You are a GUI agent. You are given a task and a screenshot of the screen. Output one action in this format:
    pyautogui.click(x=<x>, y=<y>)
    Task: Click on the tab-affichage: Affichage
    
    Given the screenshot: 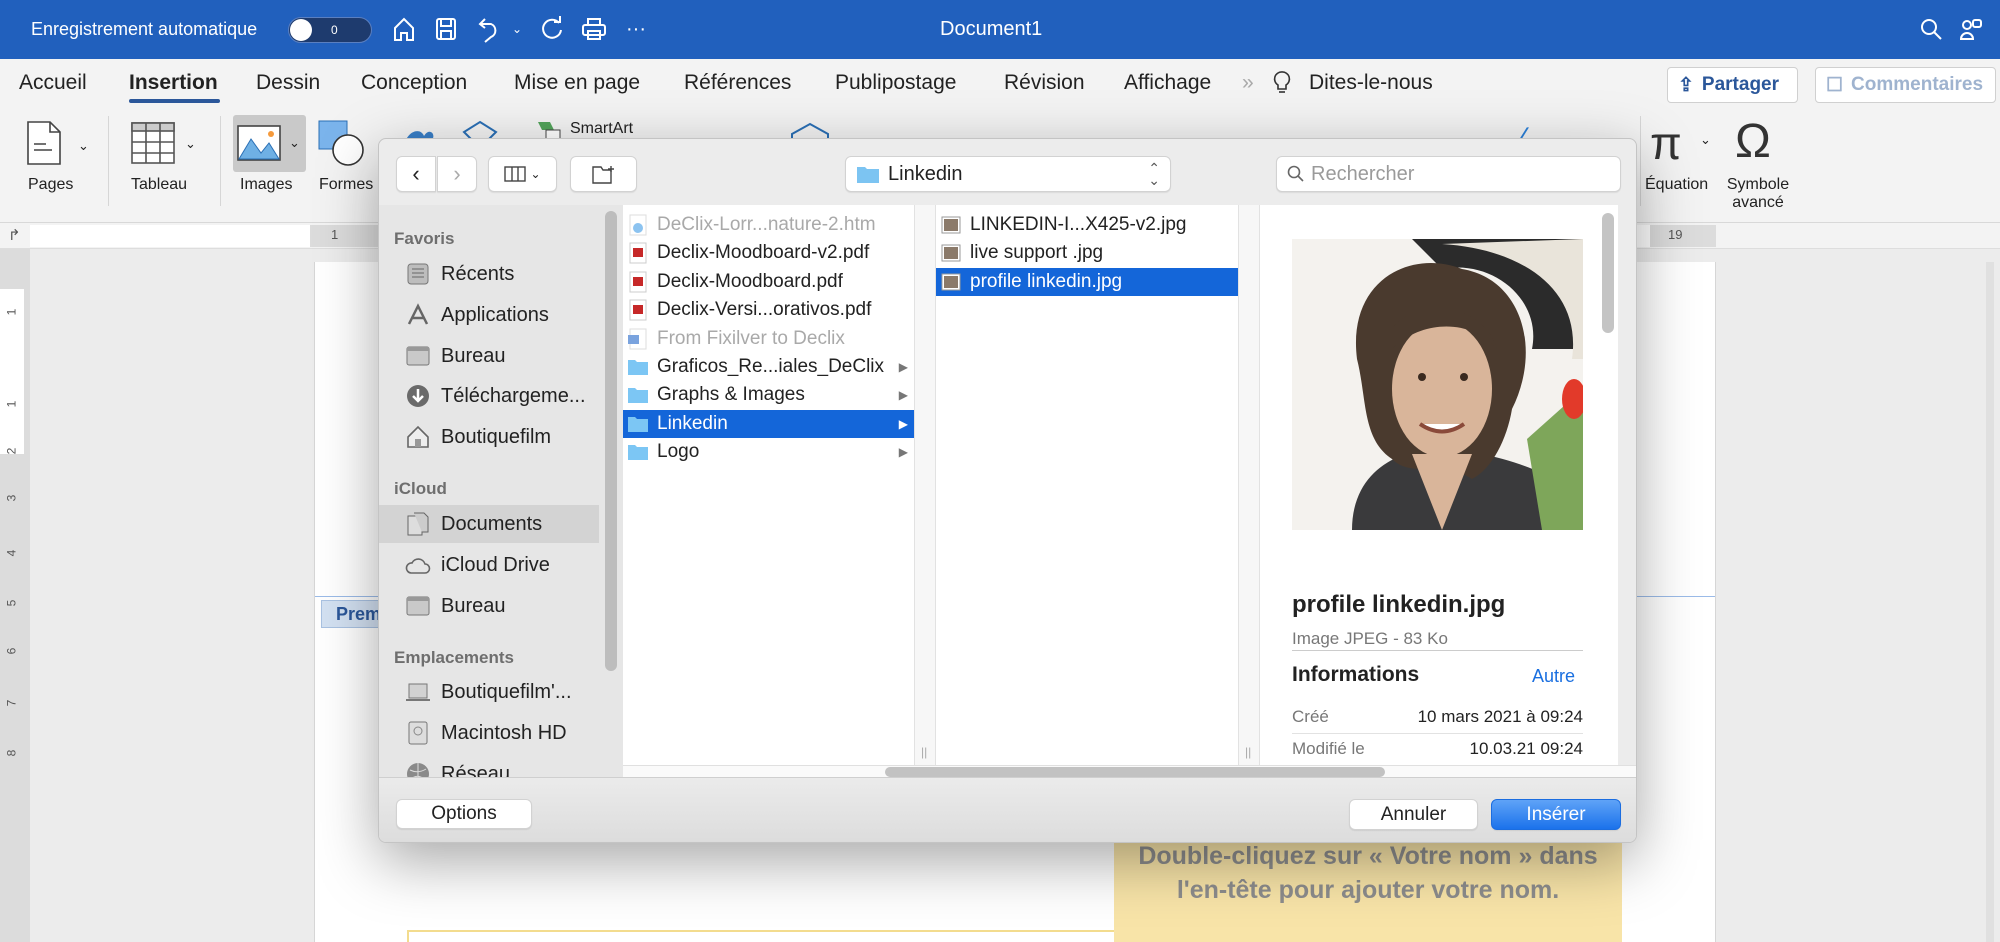 What is the action you would take?
    pyautogui.click(x=1167, y=83)
    